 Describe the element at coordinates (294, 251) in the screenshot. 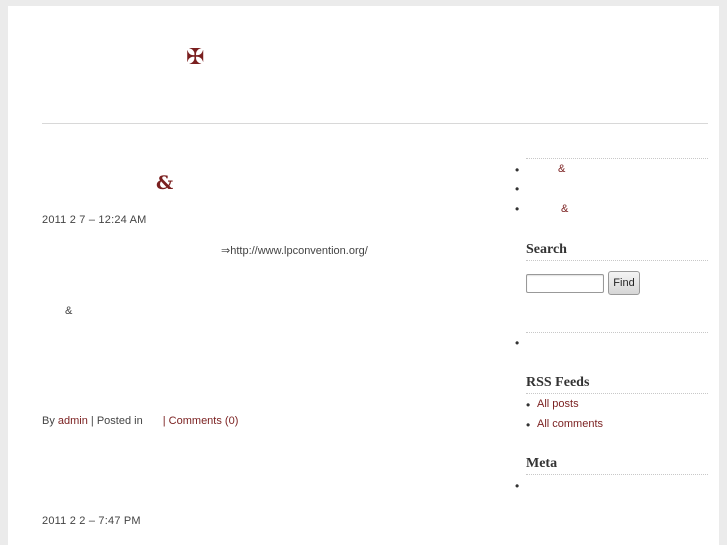

I see `post-body-link-text: ⇒http://www.lpconvention.org/` at that location.